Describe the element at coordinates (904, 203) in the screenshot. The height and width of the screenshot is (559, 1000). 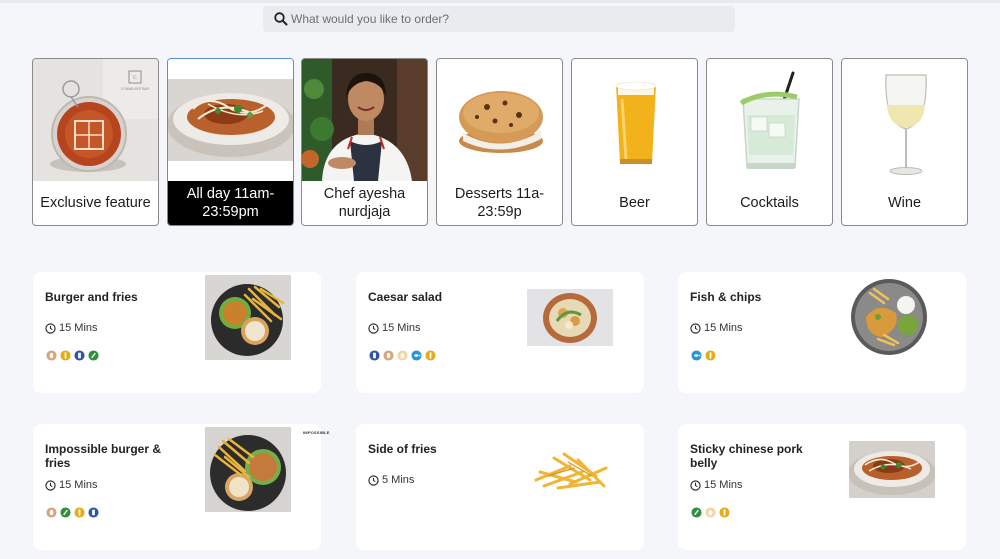
I see `category-label: Wine` at that location.